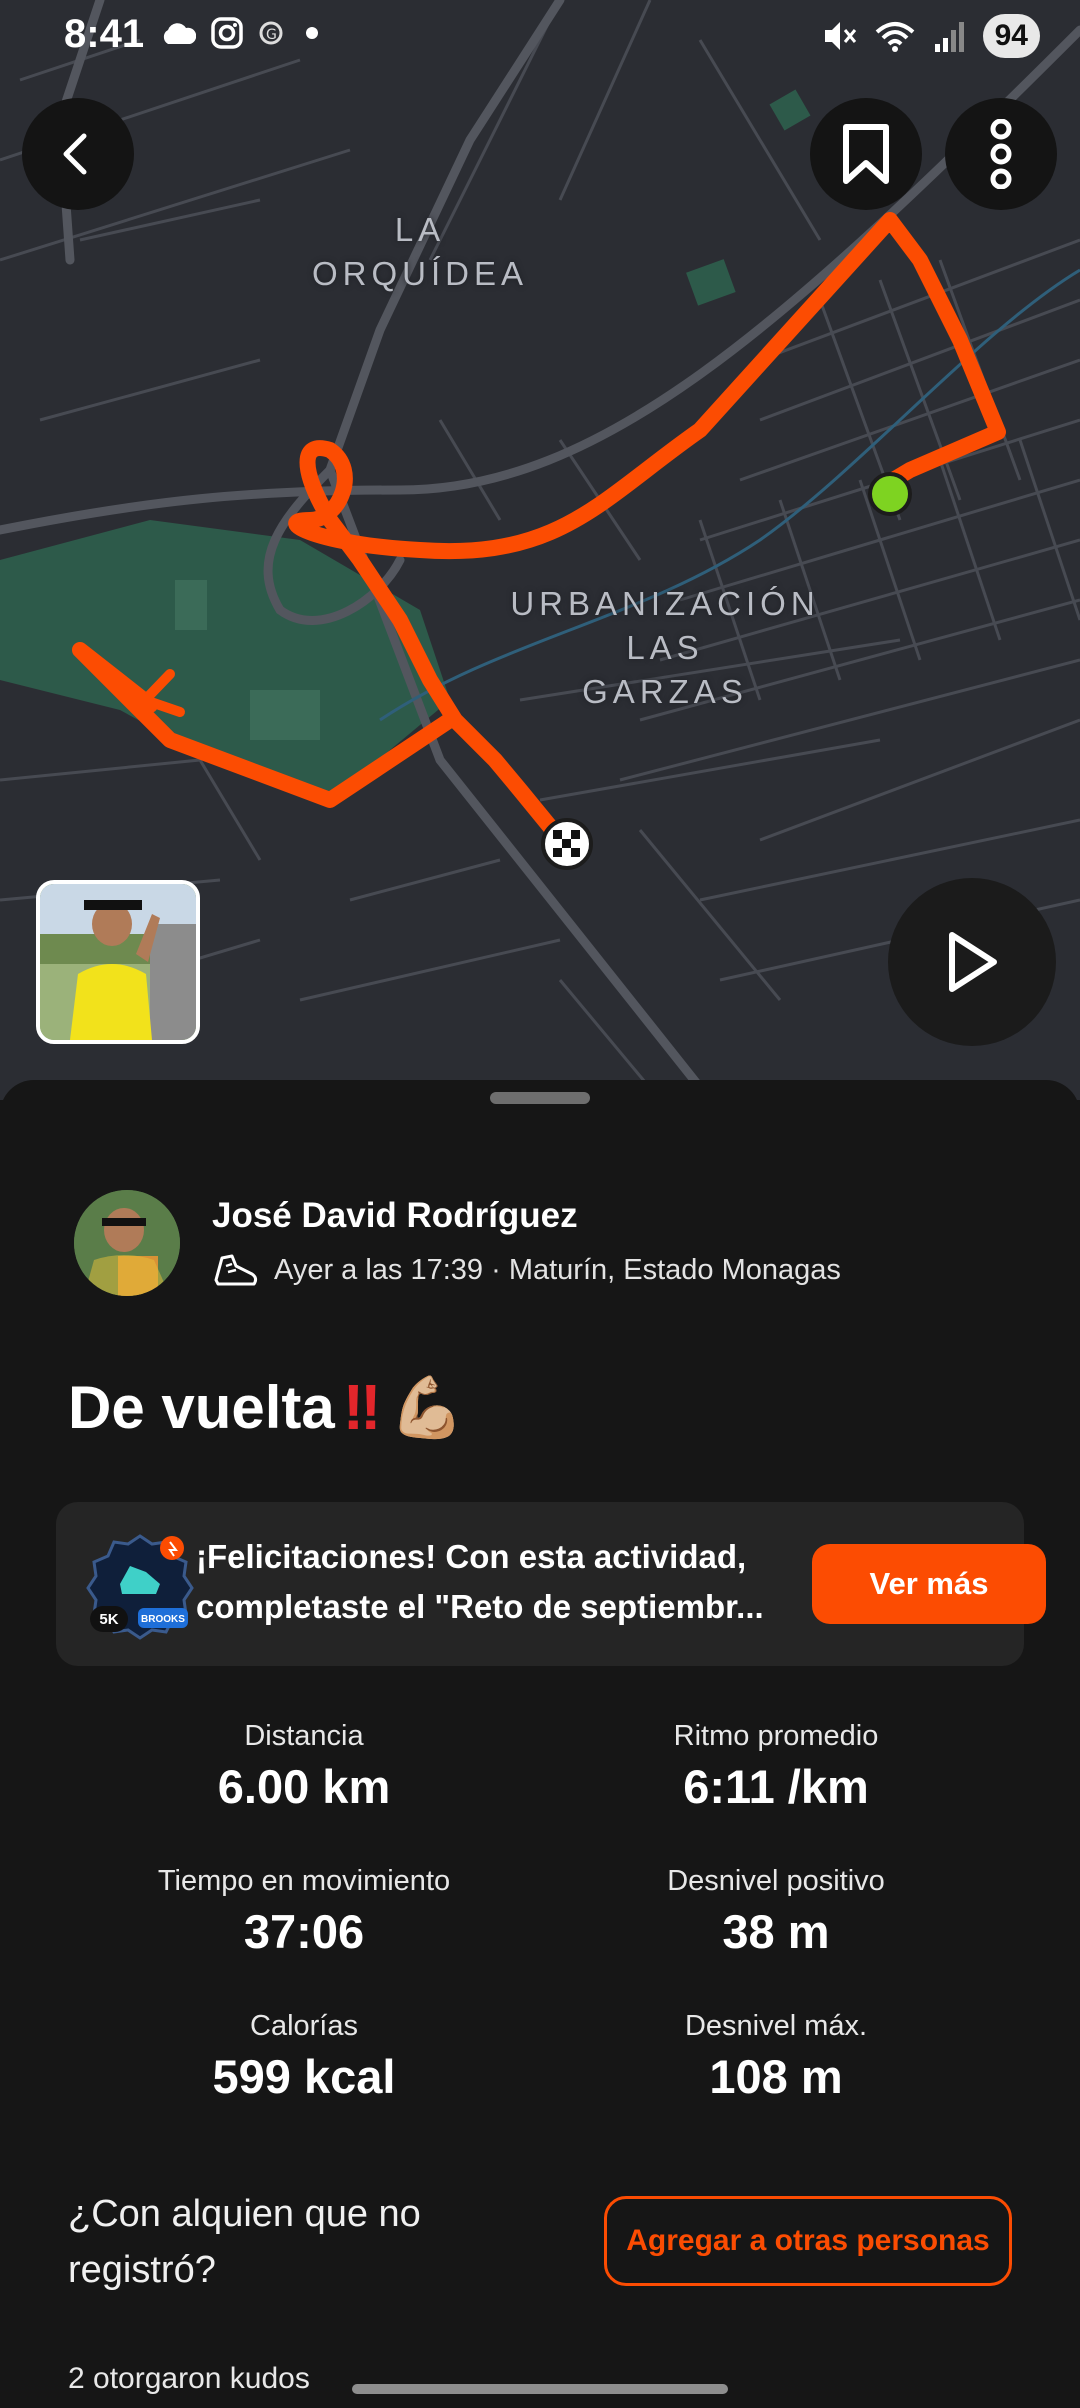 This screenshot has height=2408, width=1080. I want to click on back-button, so click(78, 154).